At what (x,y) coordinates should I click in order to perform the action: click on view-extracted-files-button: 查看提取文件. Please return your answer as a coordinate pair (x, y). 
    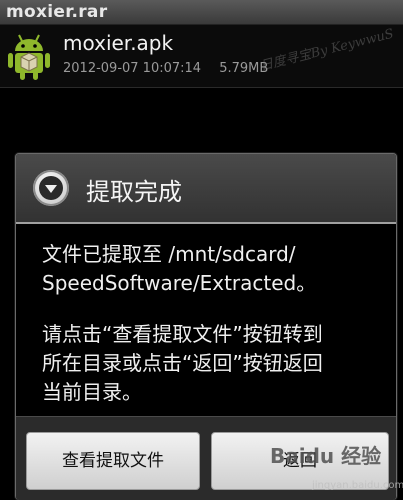
    Looking at the image, I should click on (113, 461).